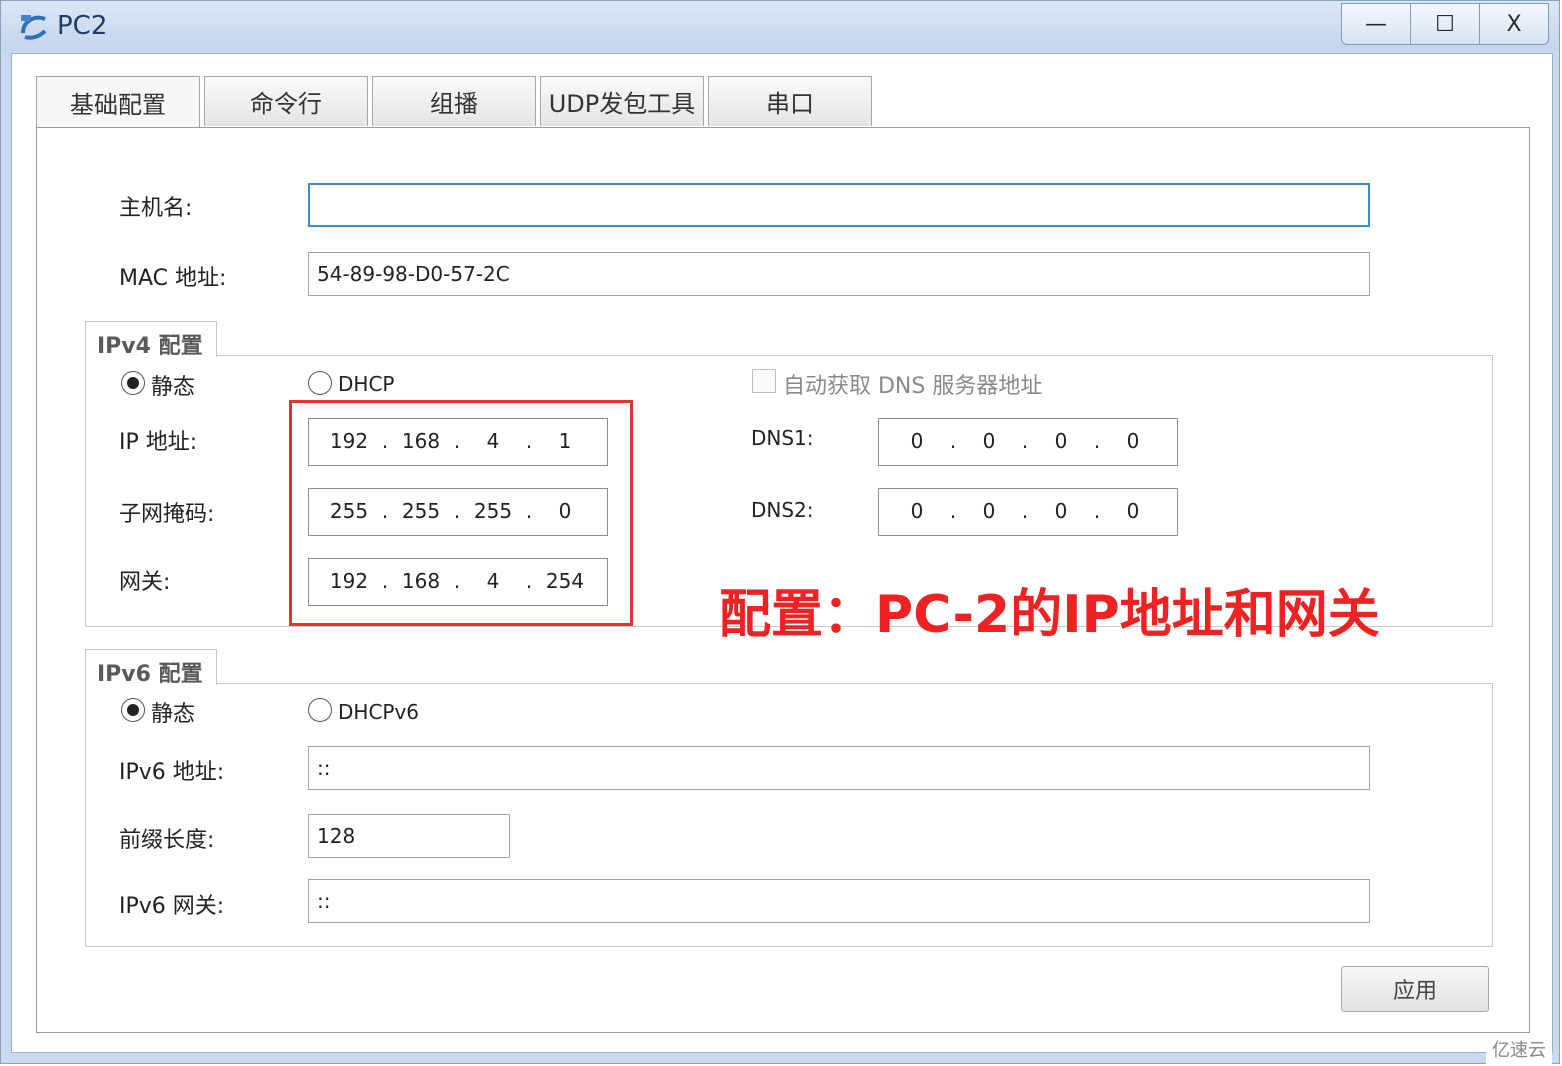 This screenshot has width=1562, height=1066. Describe the element at coordinates (782, 510) in the screenshot. I see `dns2-label: DNS2:` at that location.